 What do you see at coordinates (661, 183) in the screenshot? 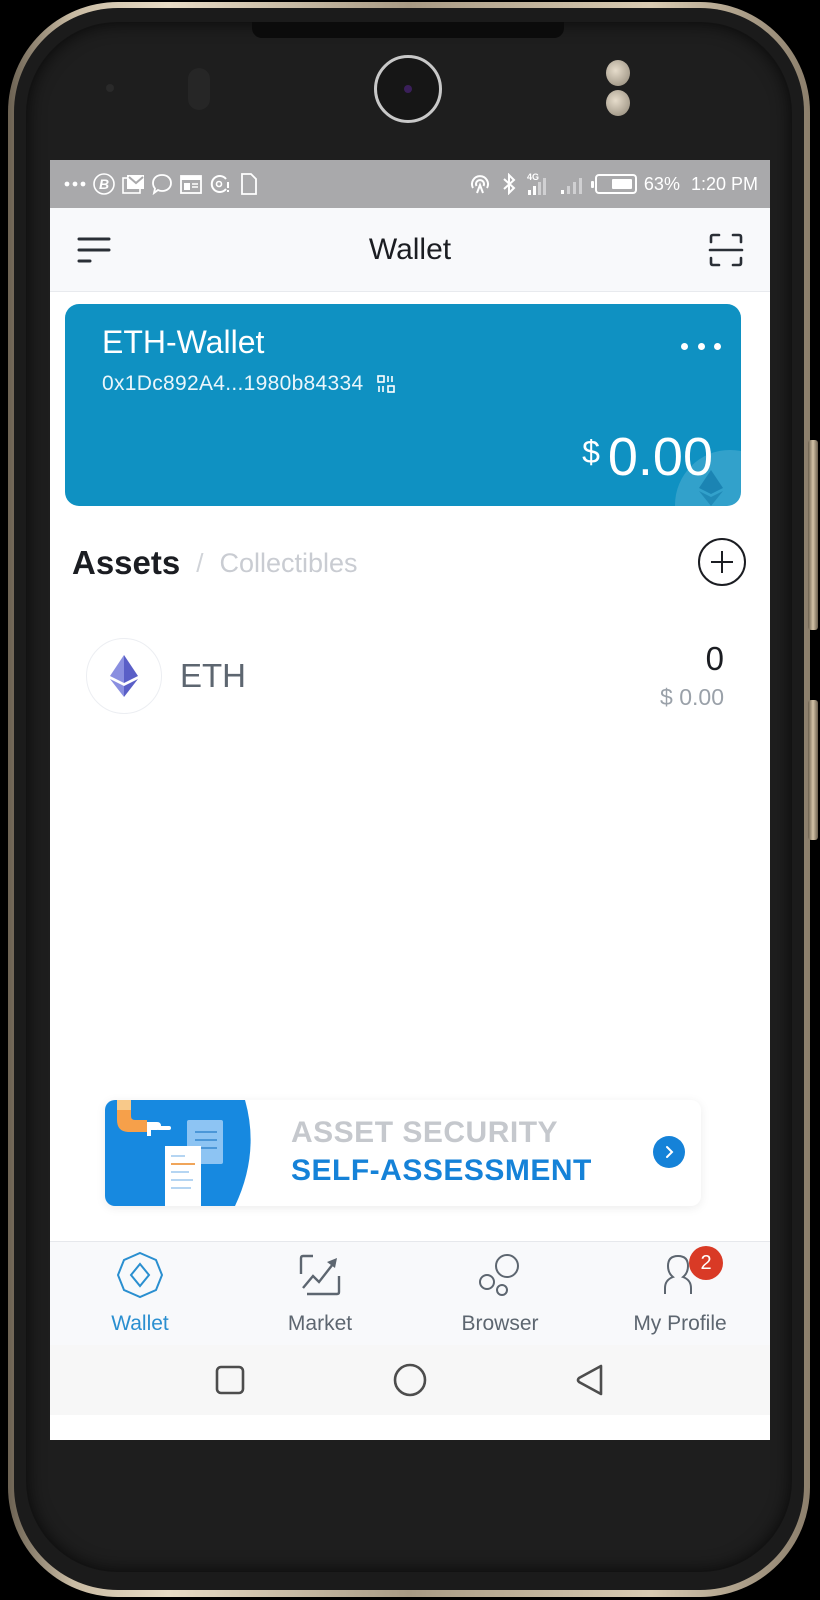
I see `battery-percent: 63%` at bounding box center [661, 183].